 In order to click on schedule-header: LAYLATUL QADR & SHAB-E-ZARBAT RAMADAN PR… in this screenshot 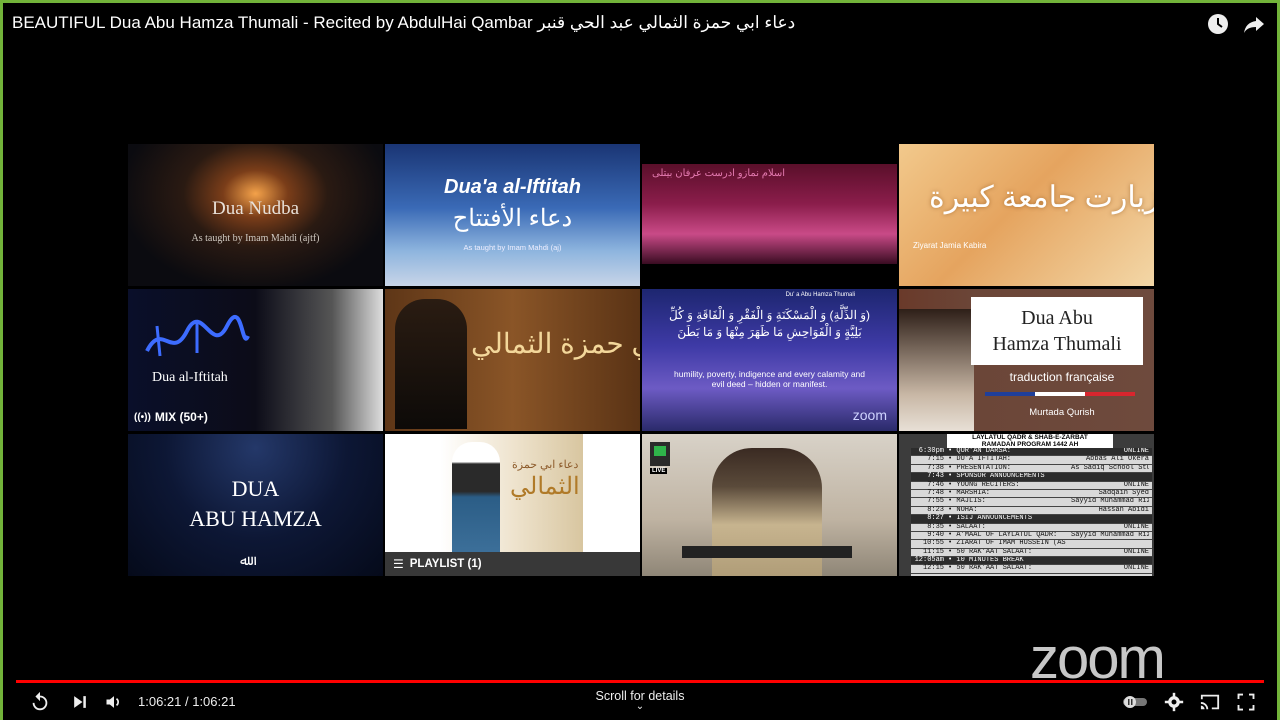, I will do `click(1030, 441)`.